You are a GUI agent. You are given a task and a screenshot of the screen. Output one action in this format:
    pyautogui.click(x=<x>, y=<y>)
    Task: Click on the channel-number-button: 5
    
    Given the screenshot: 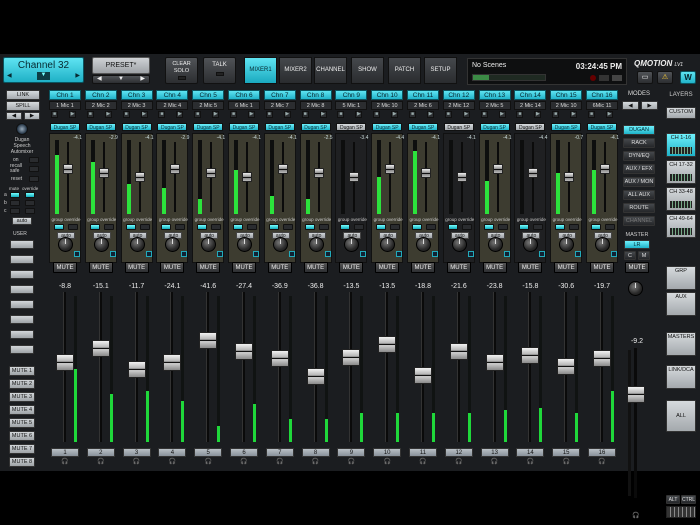 What is the action you would take?
    pyautogui.click(x=208, y=452)
    